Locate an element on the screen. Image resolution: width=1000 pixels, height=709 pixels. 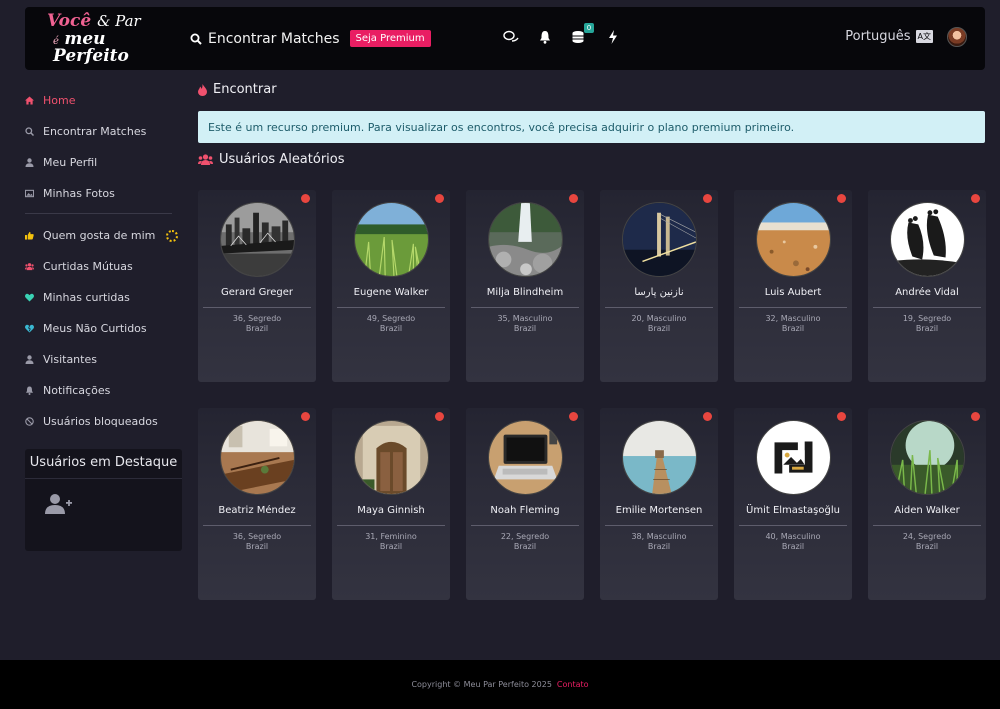
user-meta: 20, Masculino Brazil is located at coordinates (659, 324).